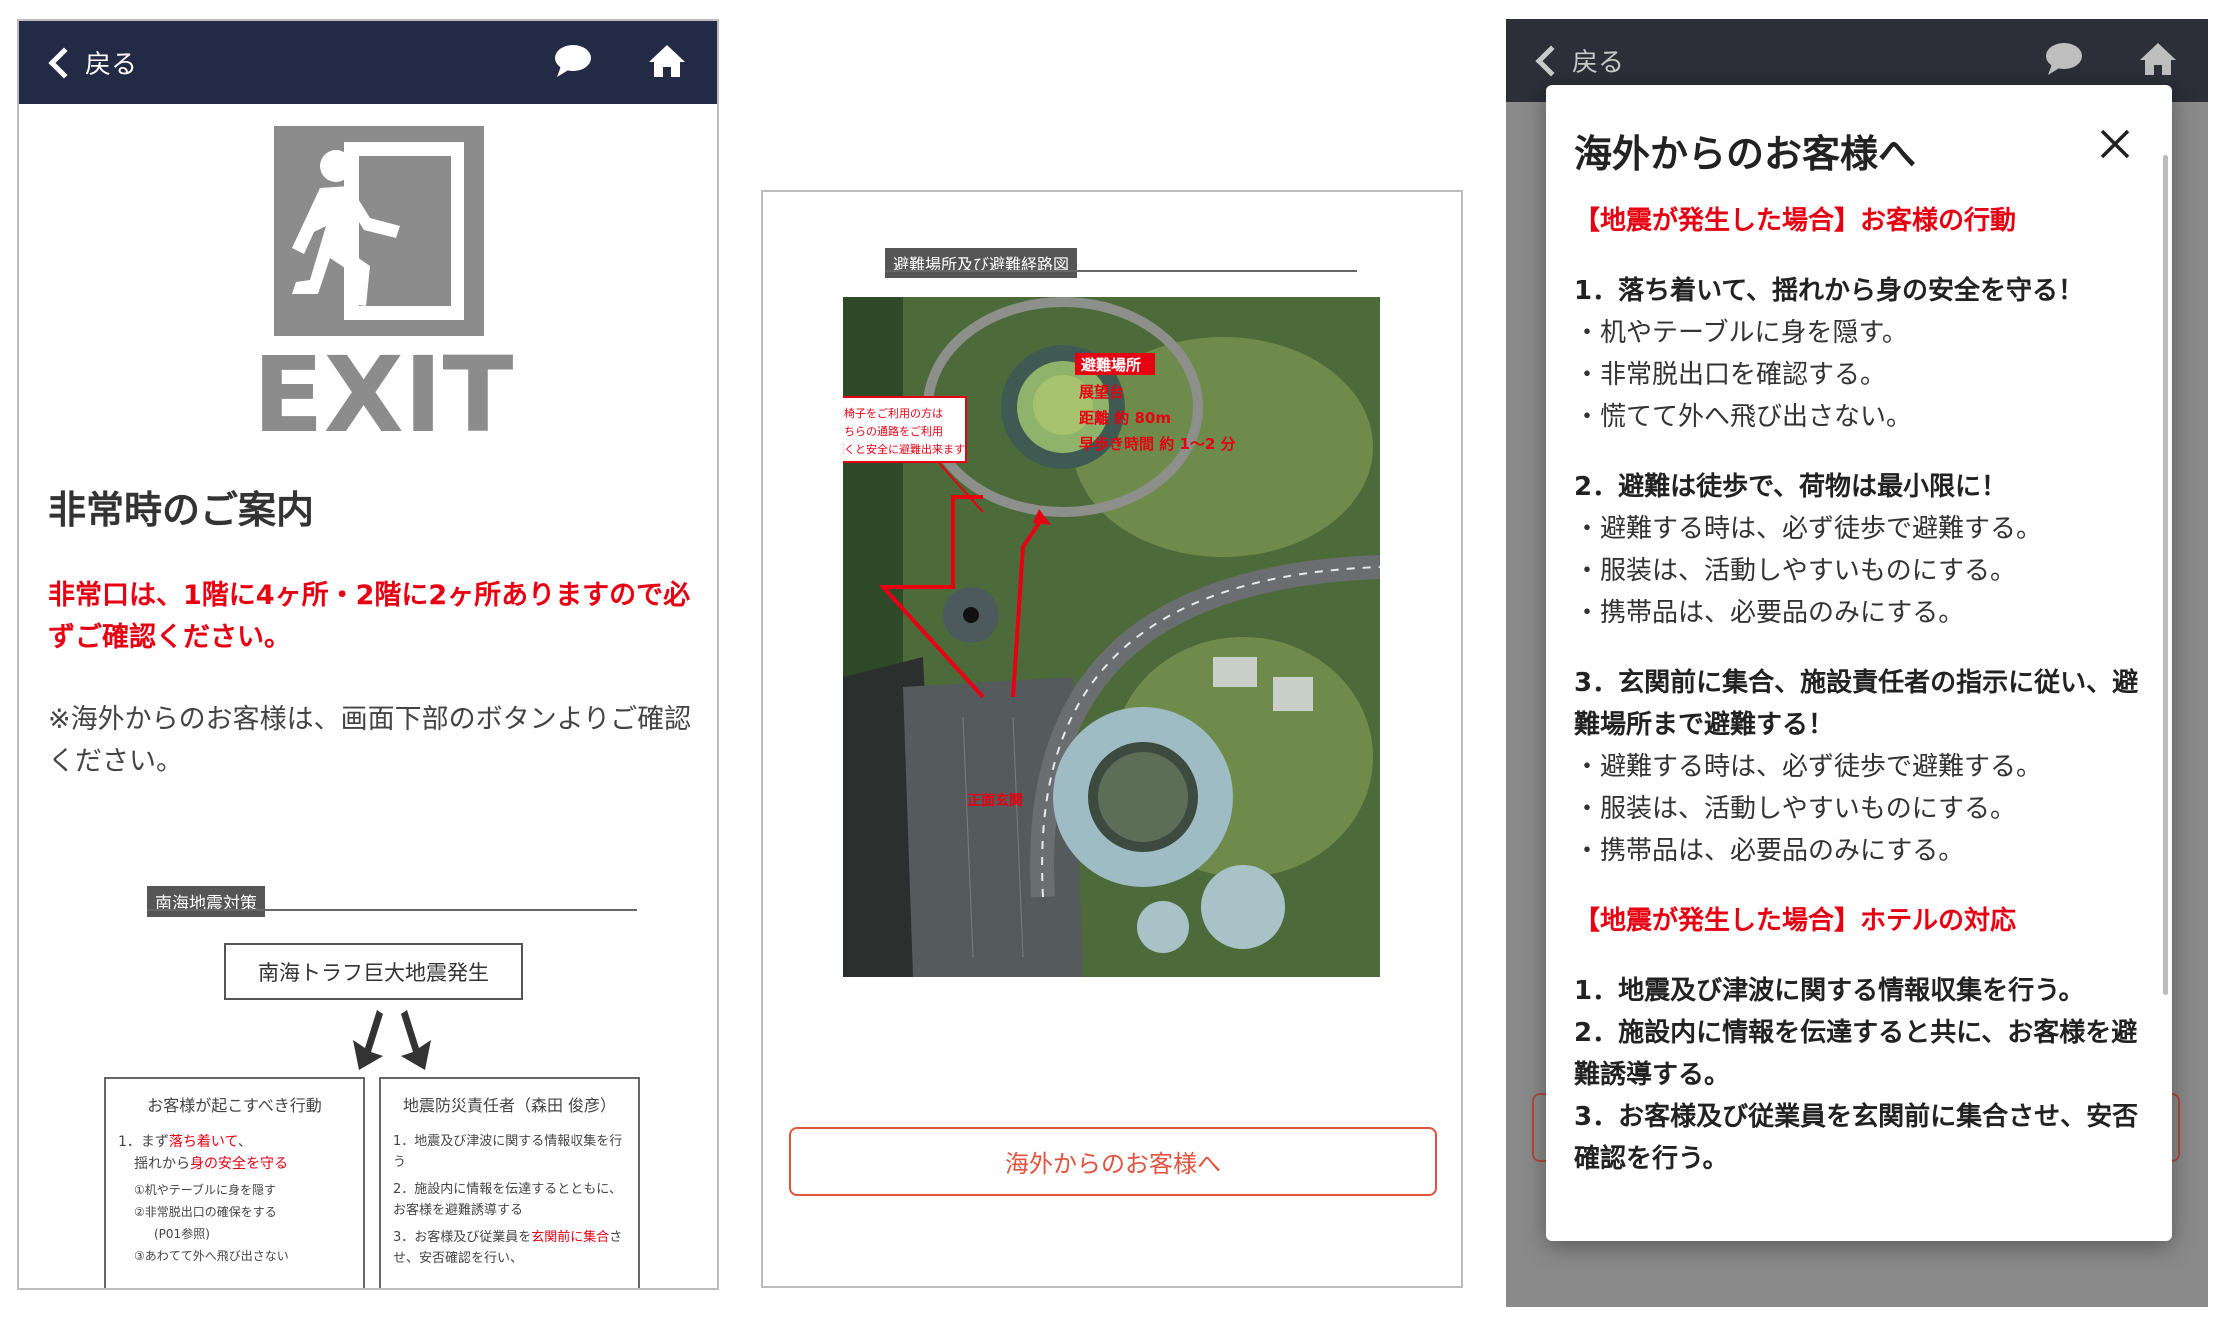  Describe the element at coordinates (508, 1248) in the screenshot. I see `card-line: 3．お客様及び従業員を玄関前に集合させ、安否確認を行い、` at that location.